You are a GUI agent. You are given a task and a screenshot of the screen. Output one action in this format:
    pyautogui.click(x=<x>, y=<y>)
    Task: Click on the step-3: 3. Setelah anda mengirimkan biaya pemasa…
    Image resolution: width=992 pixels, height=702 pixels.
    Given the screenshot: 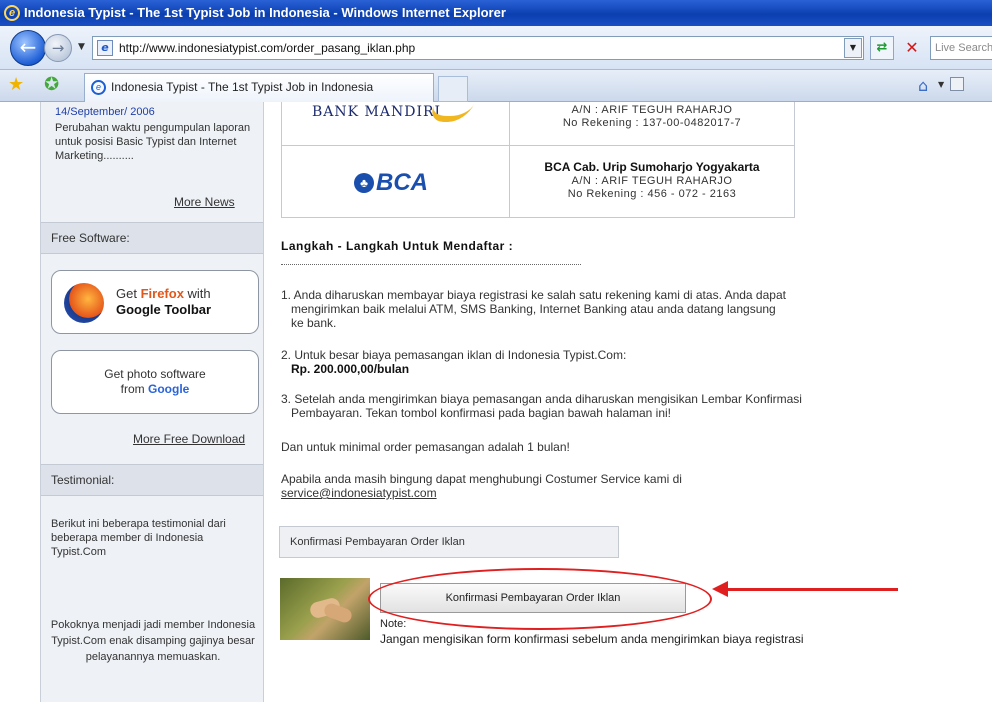 What is the action you would take?
    pyautogui.click(x=551, y=406)
    